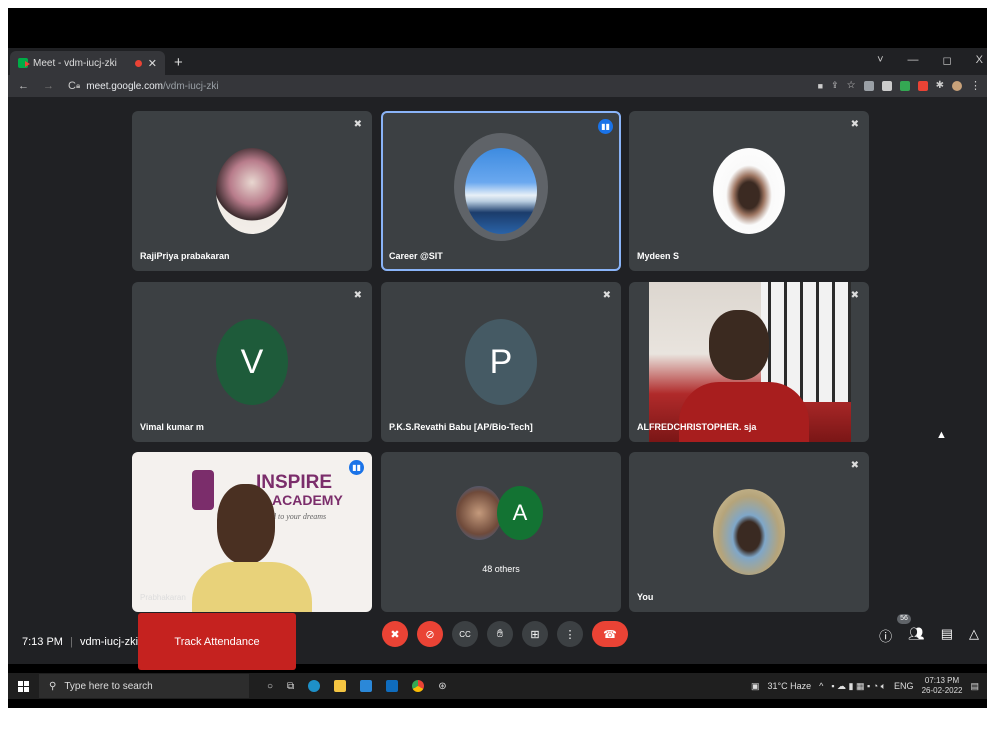  I want to click on chrome-icon, so click(418, 686).